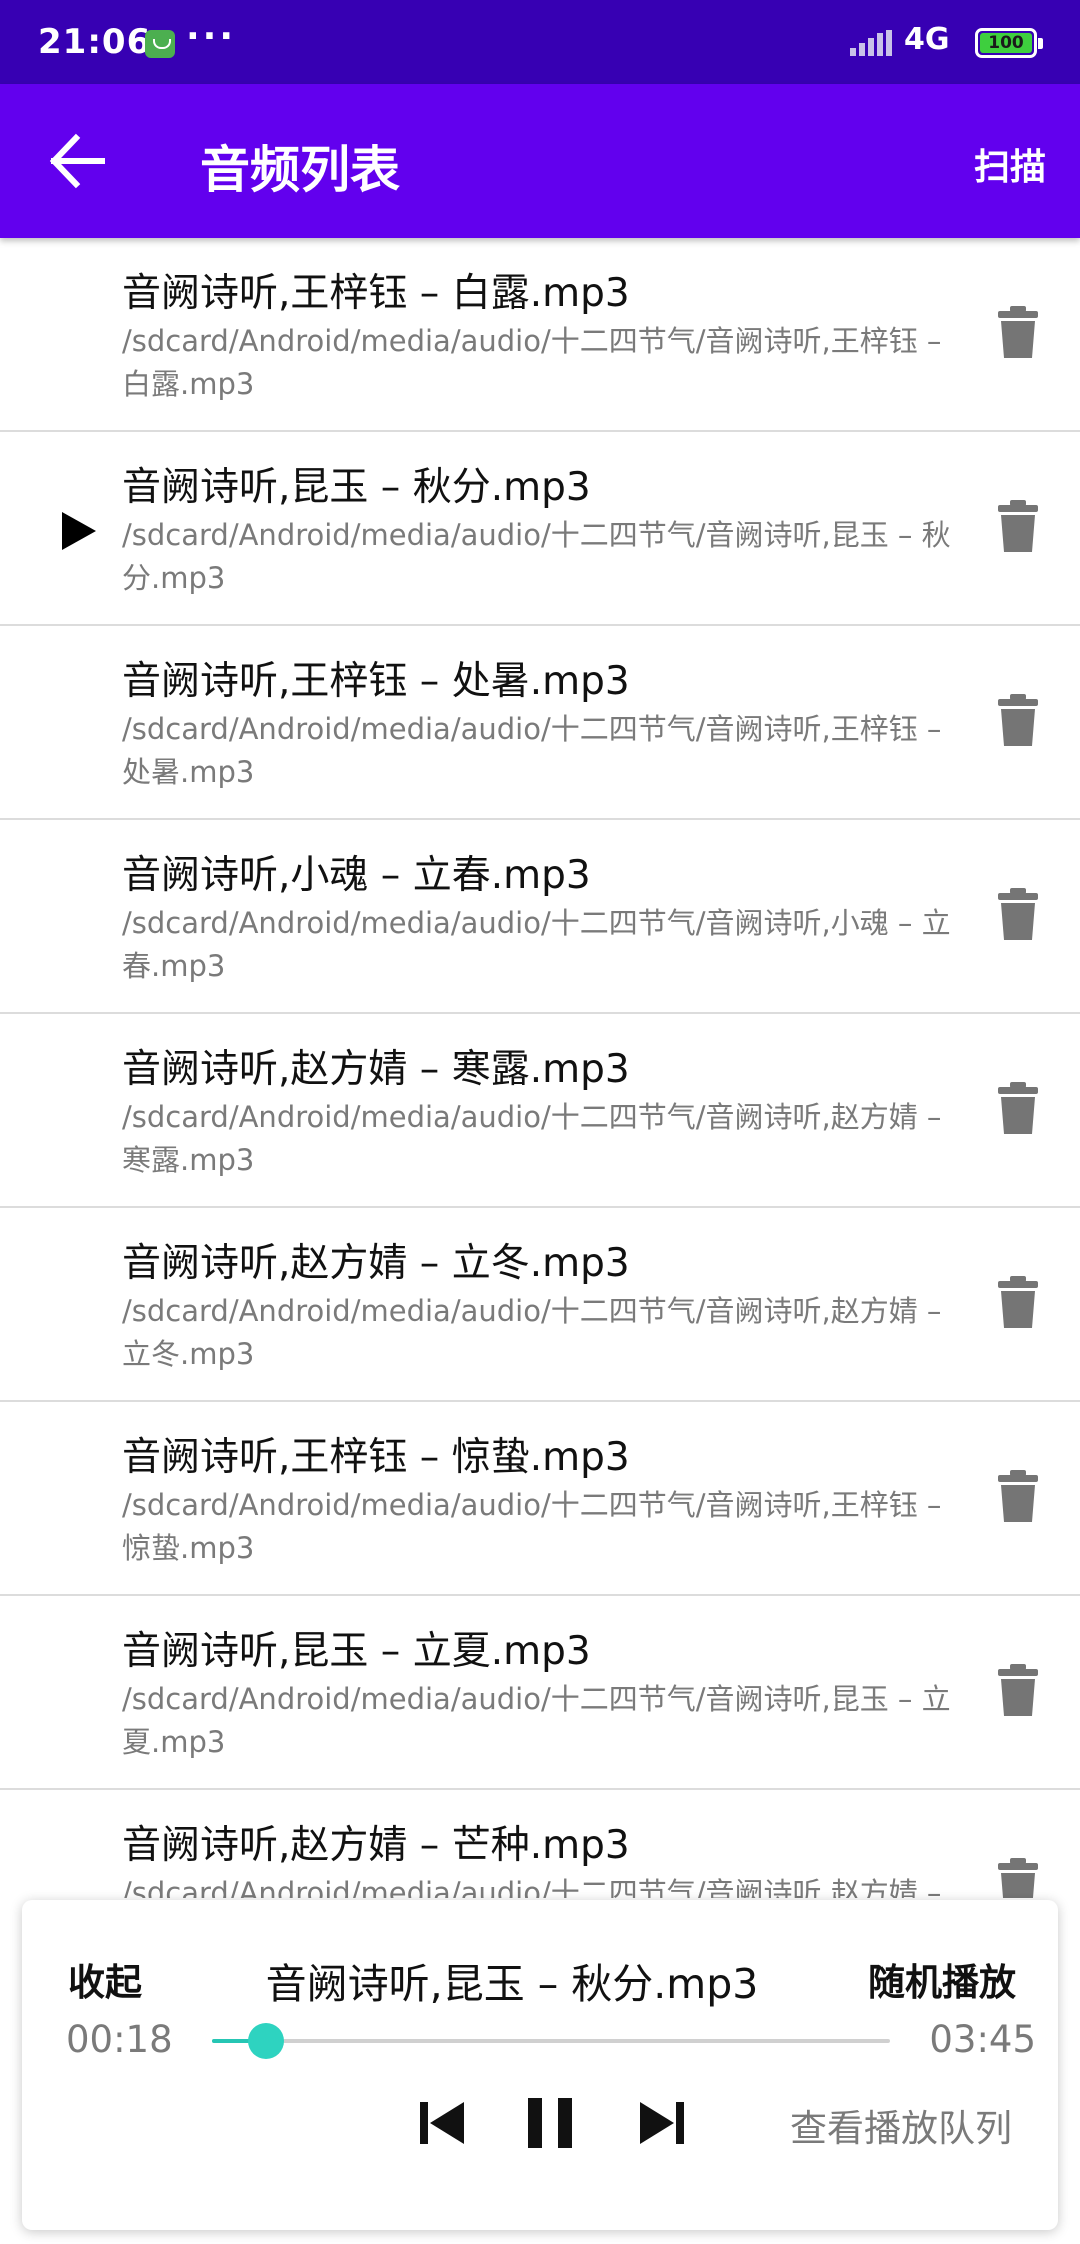  I want to click on back-button, so click(77, 161).